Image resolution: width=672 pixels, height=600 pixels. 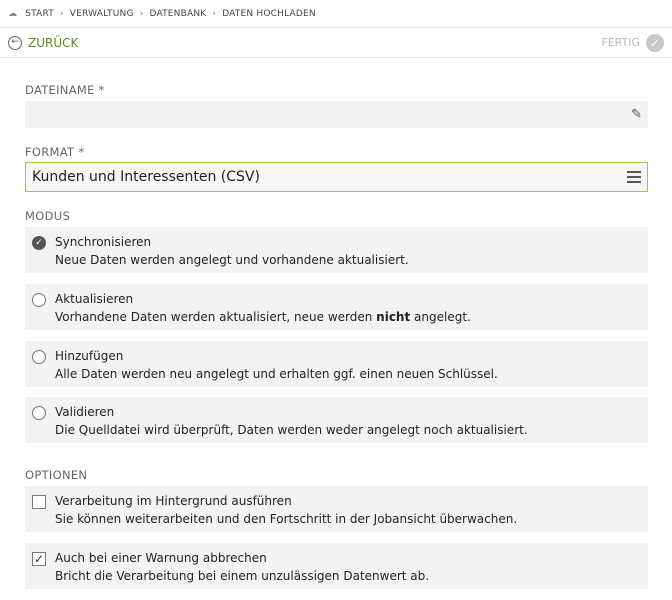 What do you see at coordinates (85, 412) in the screenshot?
I see `mode-title: Validieren` at bounding box center [85, 412].